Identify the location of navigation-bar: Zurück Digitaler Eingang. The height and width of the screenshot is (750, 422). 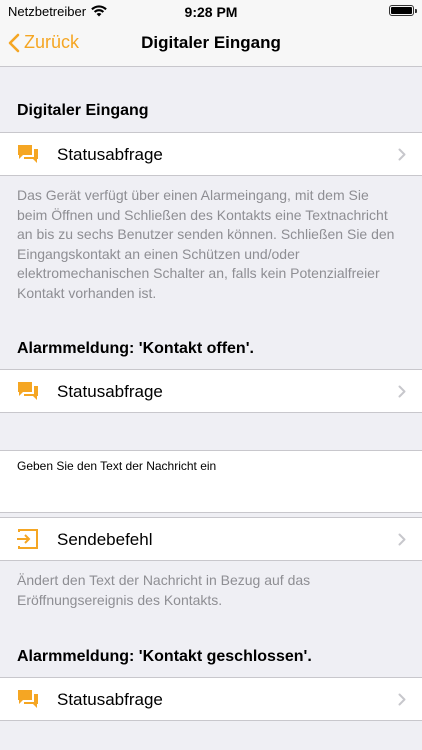
(211, 45).